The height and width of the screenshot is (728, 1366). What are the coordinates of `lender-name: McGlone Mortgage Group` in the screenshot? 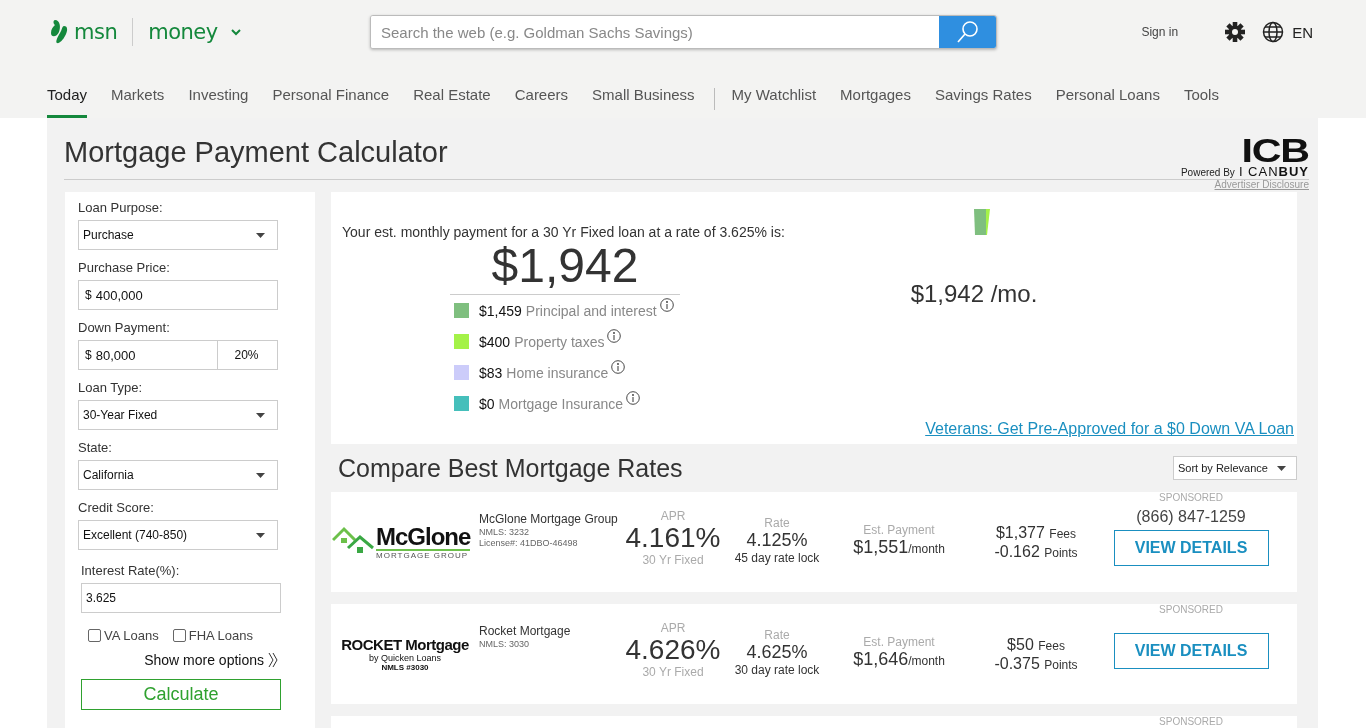 It's located at (549, 519).